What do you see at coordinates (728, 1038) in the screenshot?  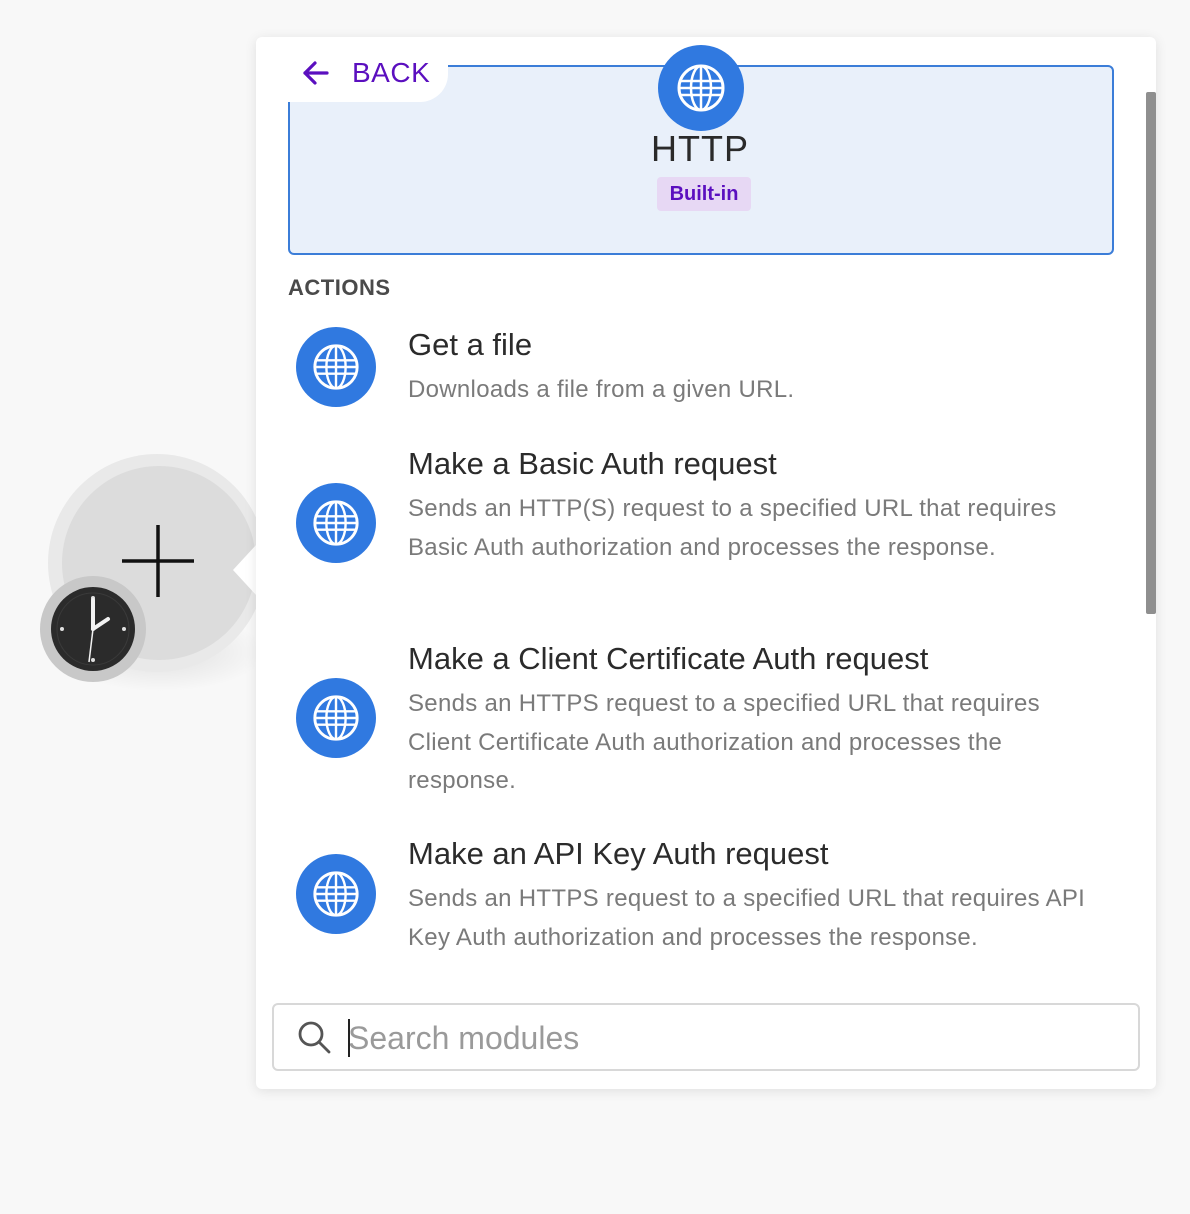 I see `search-input` at bounding box center [728, 1038].